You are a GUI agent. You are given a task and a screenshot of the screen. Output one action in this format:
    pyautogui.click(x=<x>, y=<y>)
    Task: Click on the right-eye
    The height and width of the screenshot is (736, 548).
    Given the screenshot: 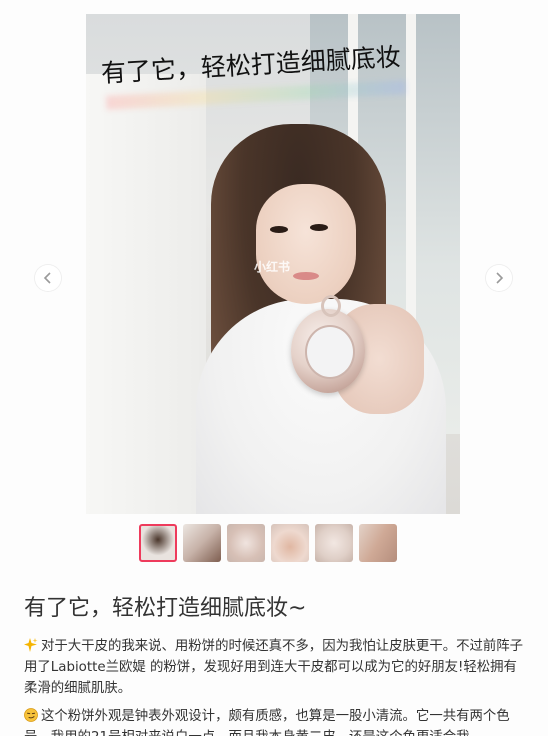 What is the action you would take?
    pyautogui.click(x=319, y=227)
    